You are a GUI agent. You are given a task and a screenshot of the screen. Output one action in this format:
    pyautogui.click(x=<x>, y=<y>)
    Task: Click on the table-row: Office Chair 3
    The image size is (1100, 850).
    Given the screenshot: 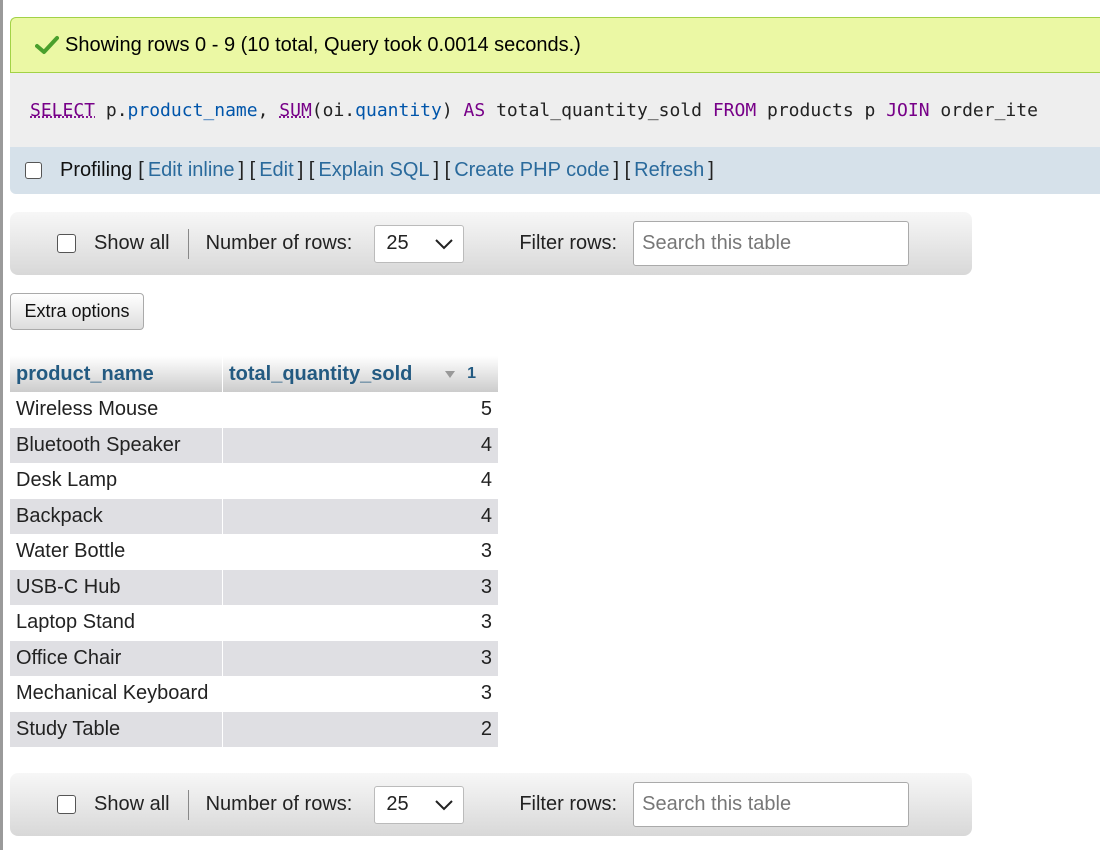 What is the action you would take?
    pyautogui.click(x=254, y=658)
    